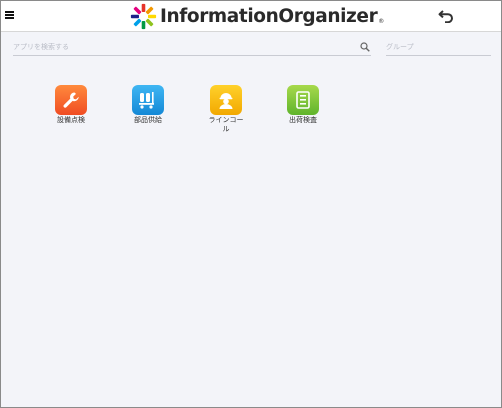 The height and width of the screenshot is (408, 502). I want to click on app-label: 部品供給, so click(148, 120).